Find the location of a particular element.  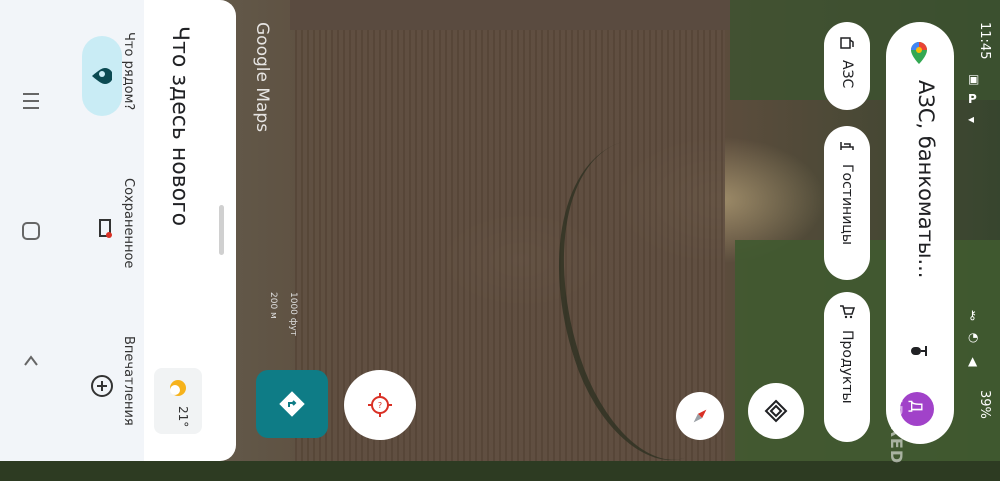

chip-gas-station: АЗС is located at coordinates (847, 66).